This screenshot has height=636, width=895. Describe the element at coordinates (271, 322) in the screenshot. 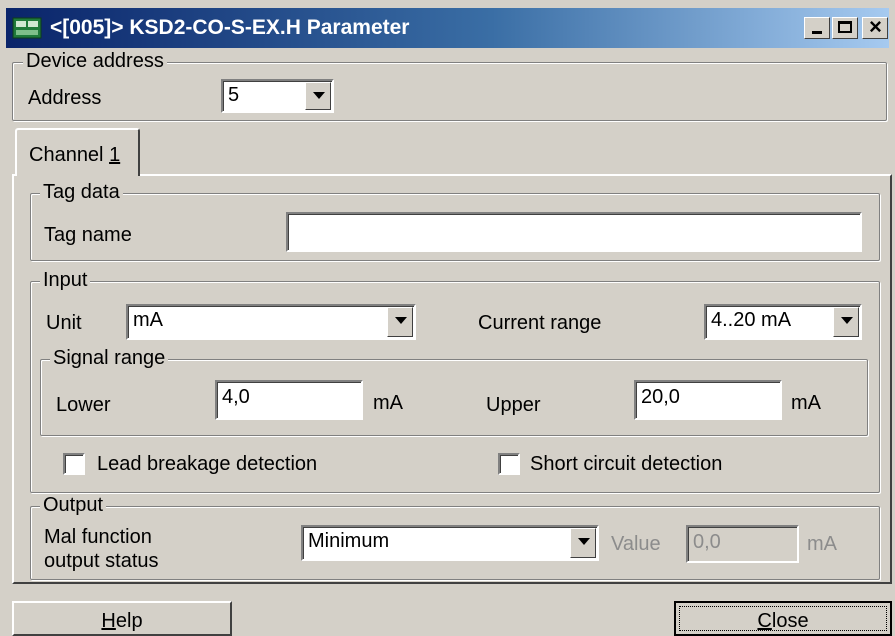

I see `unit-select: mA` at that location.